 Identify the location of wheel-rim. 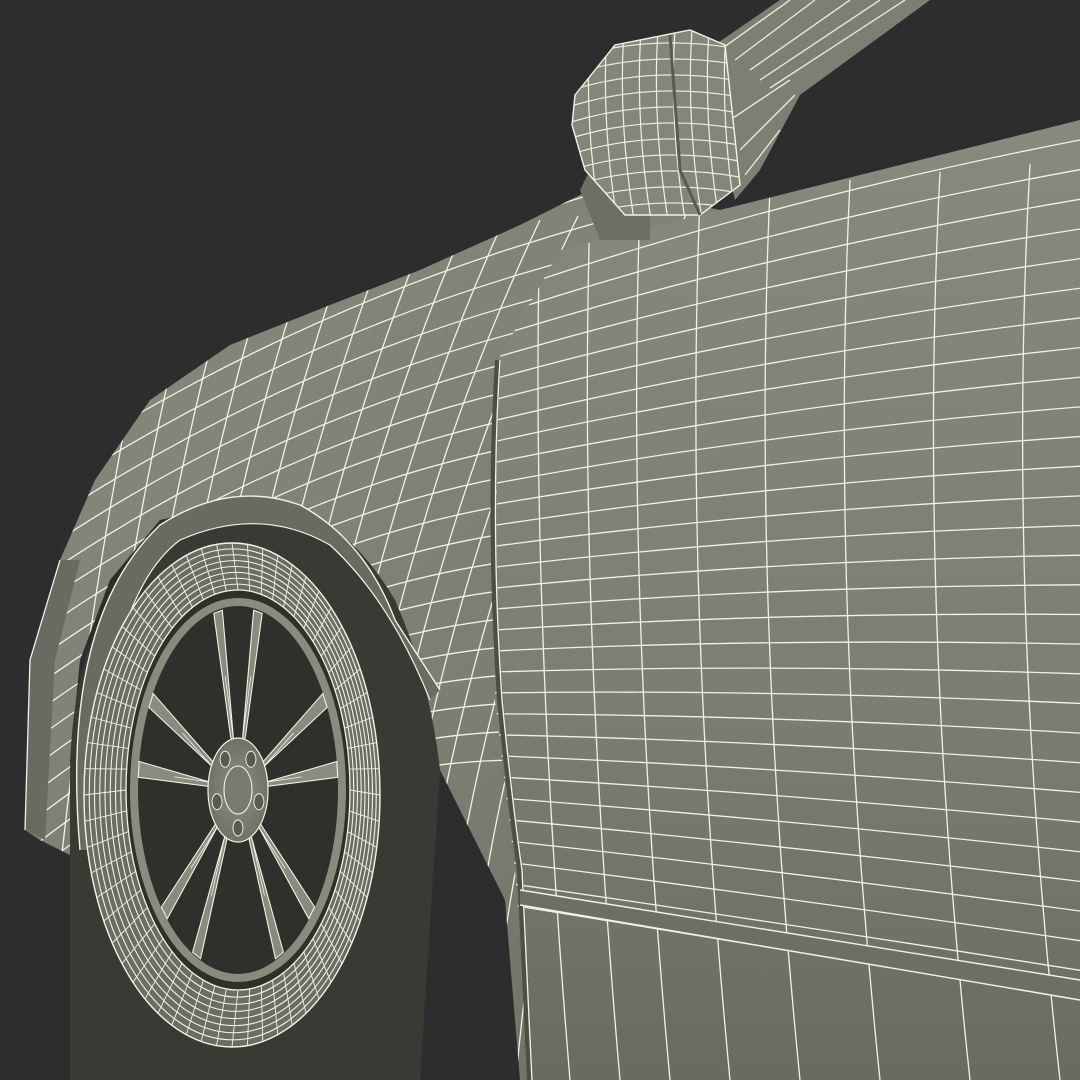
(238, 790).